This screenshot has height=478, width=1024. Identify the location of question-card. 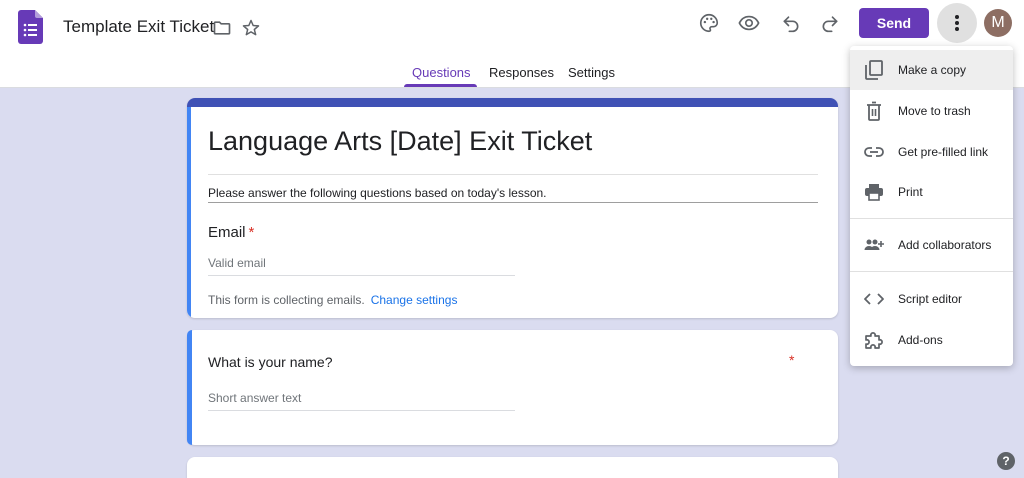
(512, 467).